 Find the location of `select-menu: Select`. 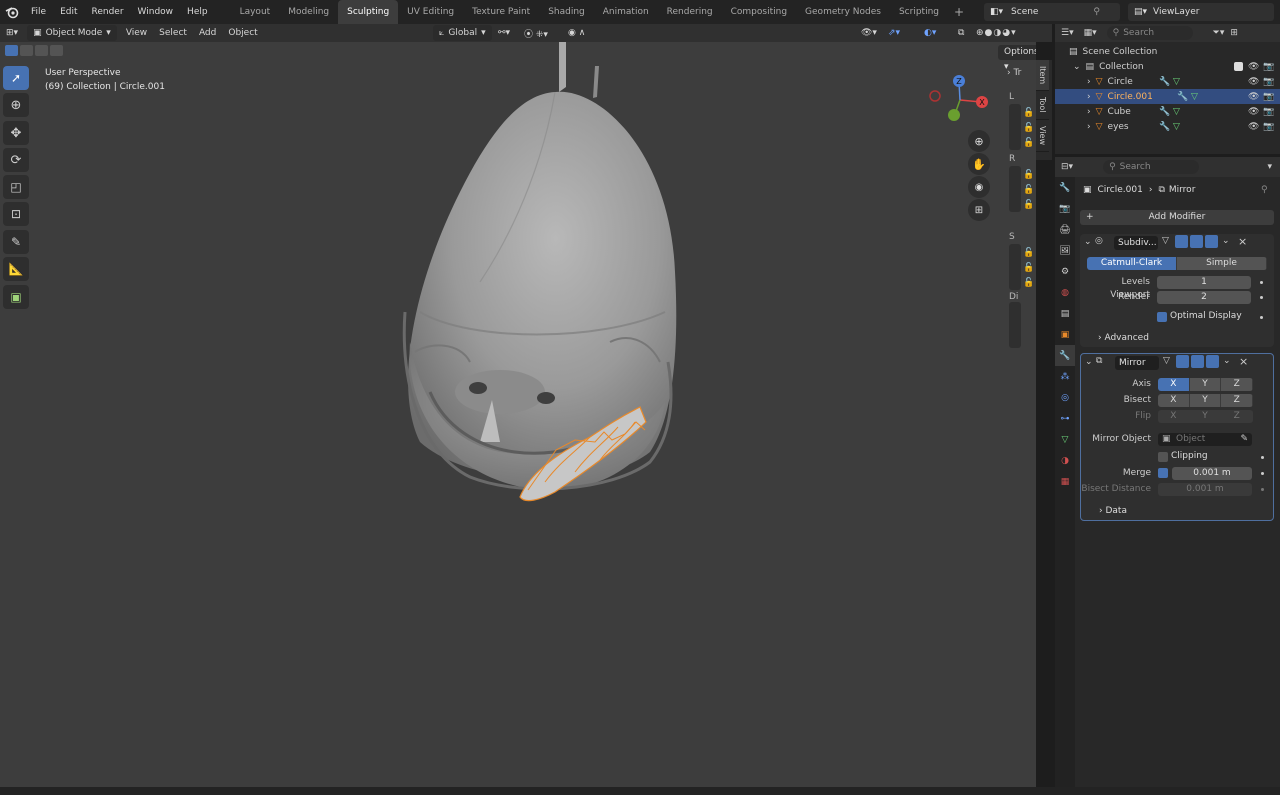

select-menu: Select is located at coordinates (173, 33).